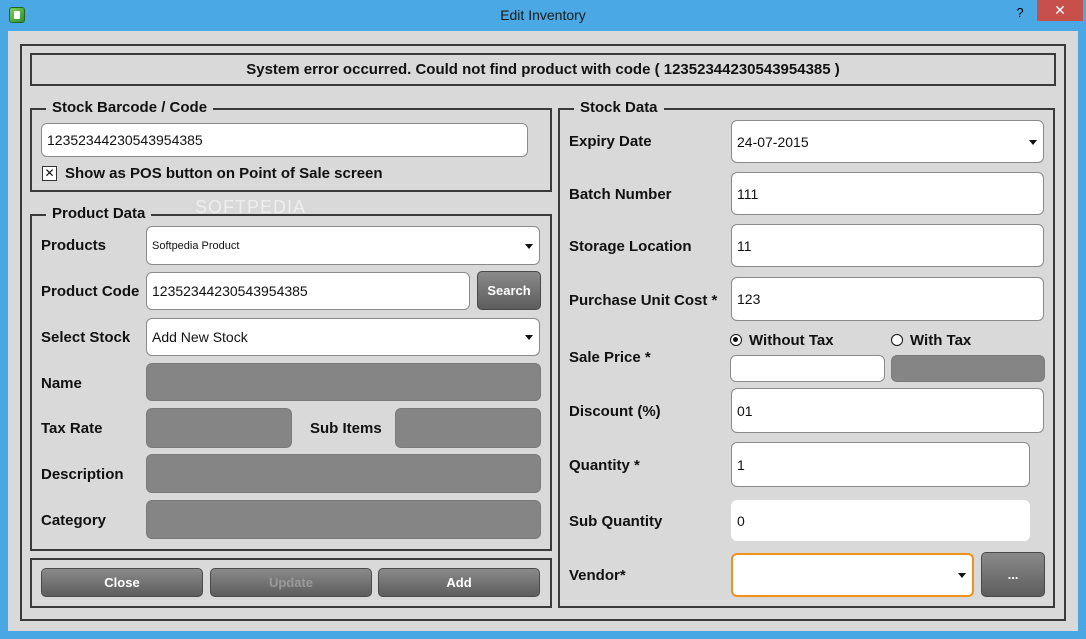 The image size is (1086, 639). What do you see at coordinates (643, 300) in the screenshot?
I see `purchase-unit-cost-label: Purchase Unit Cost *` at bounding box center [643, 300].